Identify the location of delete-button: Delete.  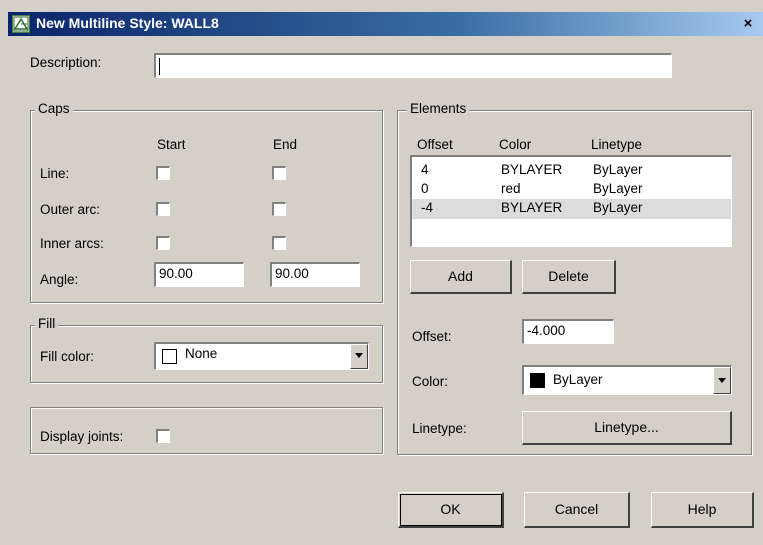
(569, 277).